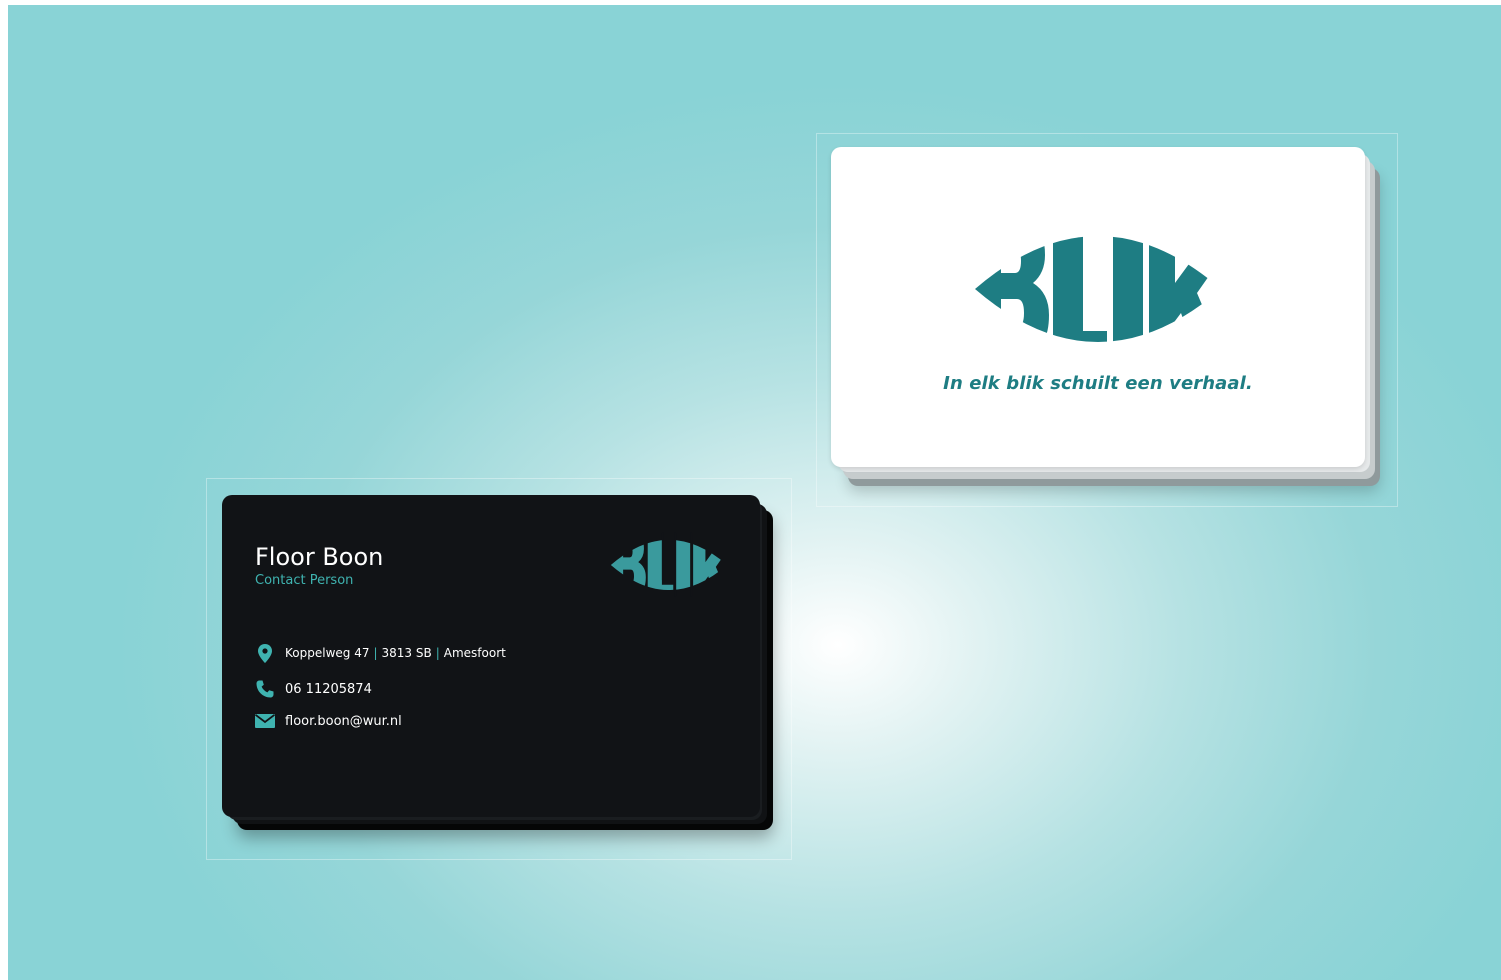  Describe the element at coordinates (265, 721) in the screenshot. I see `mail-icon` at that location.